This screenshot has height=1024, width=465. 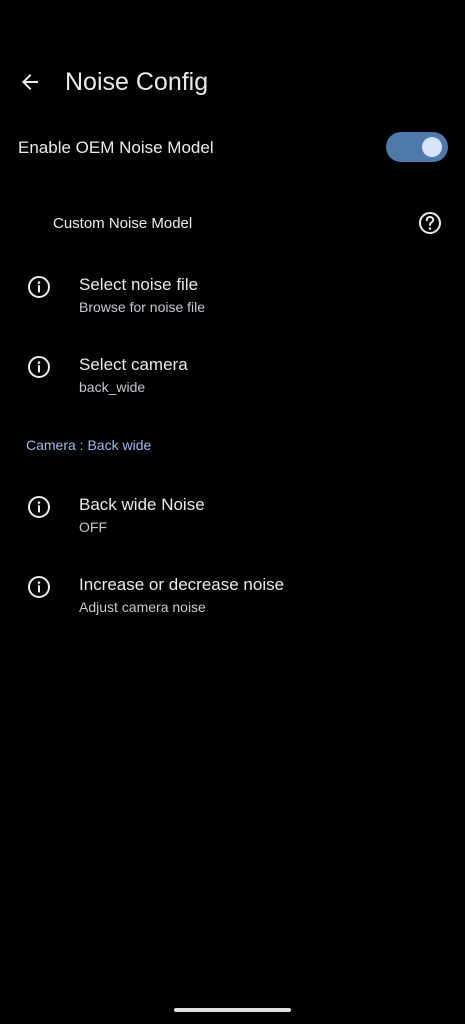 What do you see at coordinates (232, 1010) in the screenshot?
I see `navigation-gesture-bar` at bounding box center [232, 1010].